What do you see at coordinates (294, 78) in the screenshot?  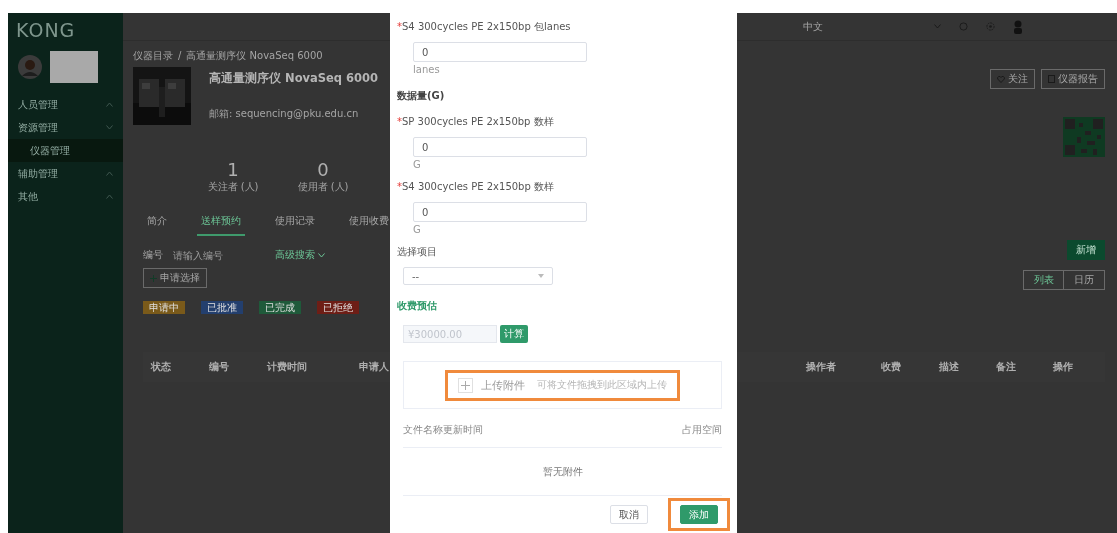 I see `device-title: 高通量测序仪 NovaSeq 6000` at bounding box center [294, 78].